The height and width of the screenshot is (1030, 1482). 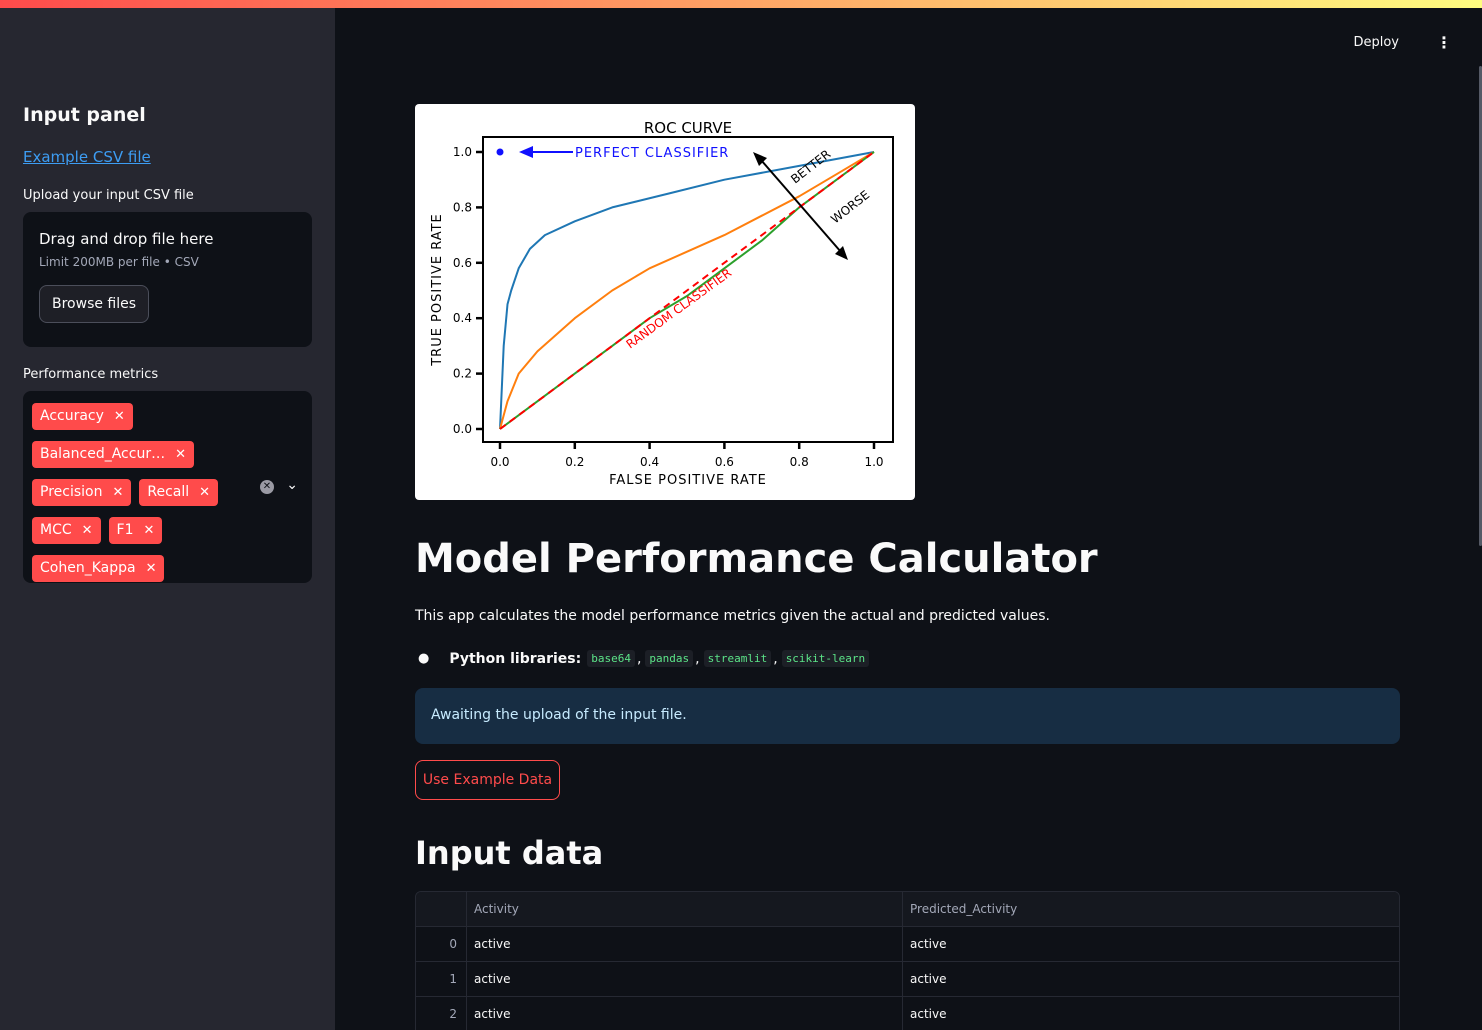 I want to click on annotation-perfect-classifier: PERFECT CLASSIFIER, so click(x=652, y=153).